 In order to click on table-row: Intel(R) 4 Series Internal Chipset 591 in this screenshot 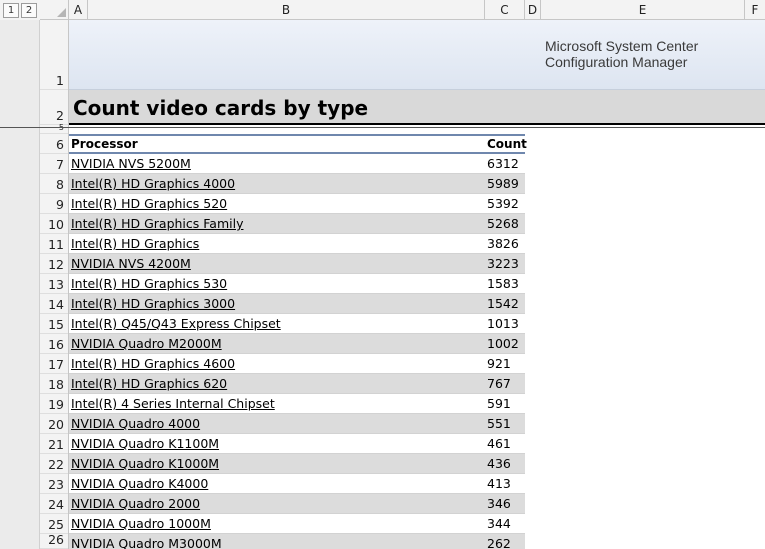, I will do `click(297, 404)`.